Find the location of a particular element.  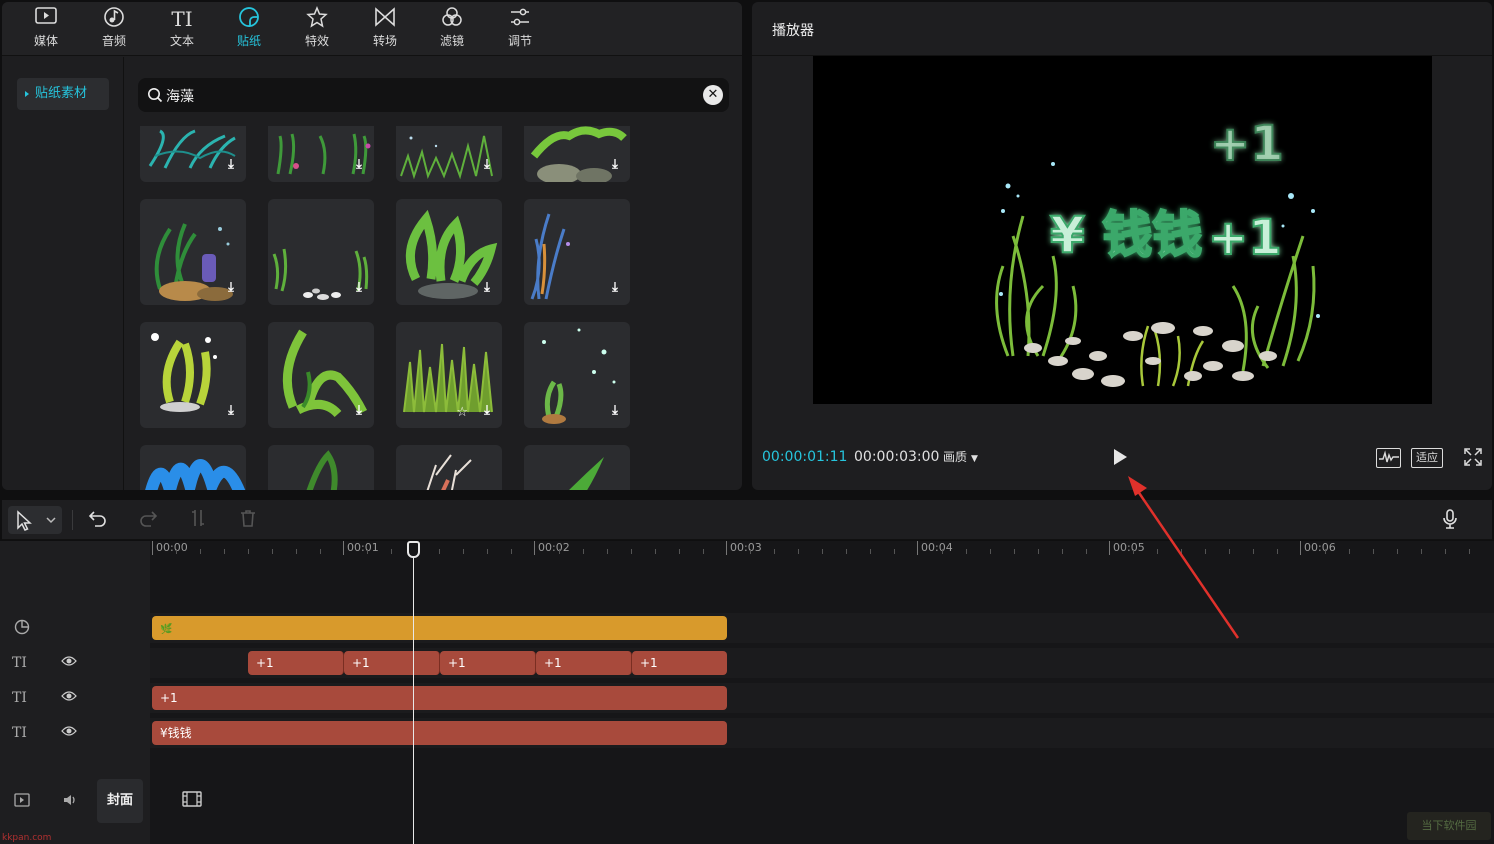

split-button is located at coordinates (198, 520).